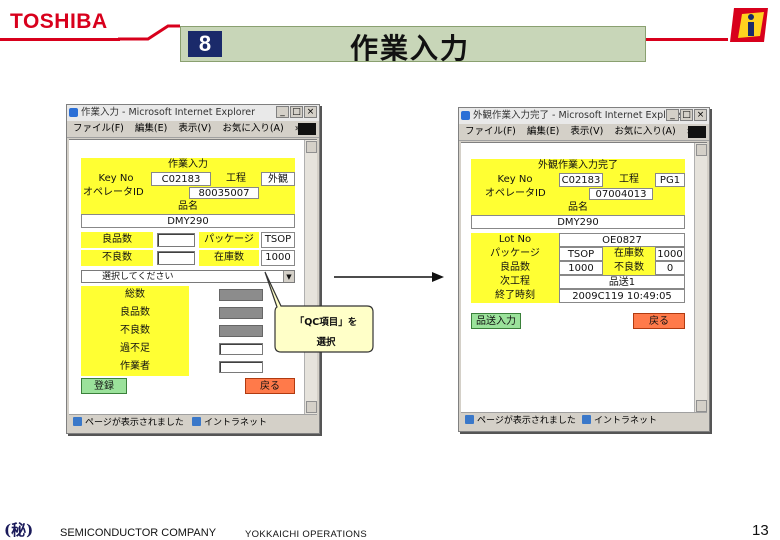  I want to click on qc-select-placeholder: 選択してください, so click(138, 277).